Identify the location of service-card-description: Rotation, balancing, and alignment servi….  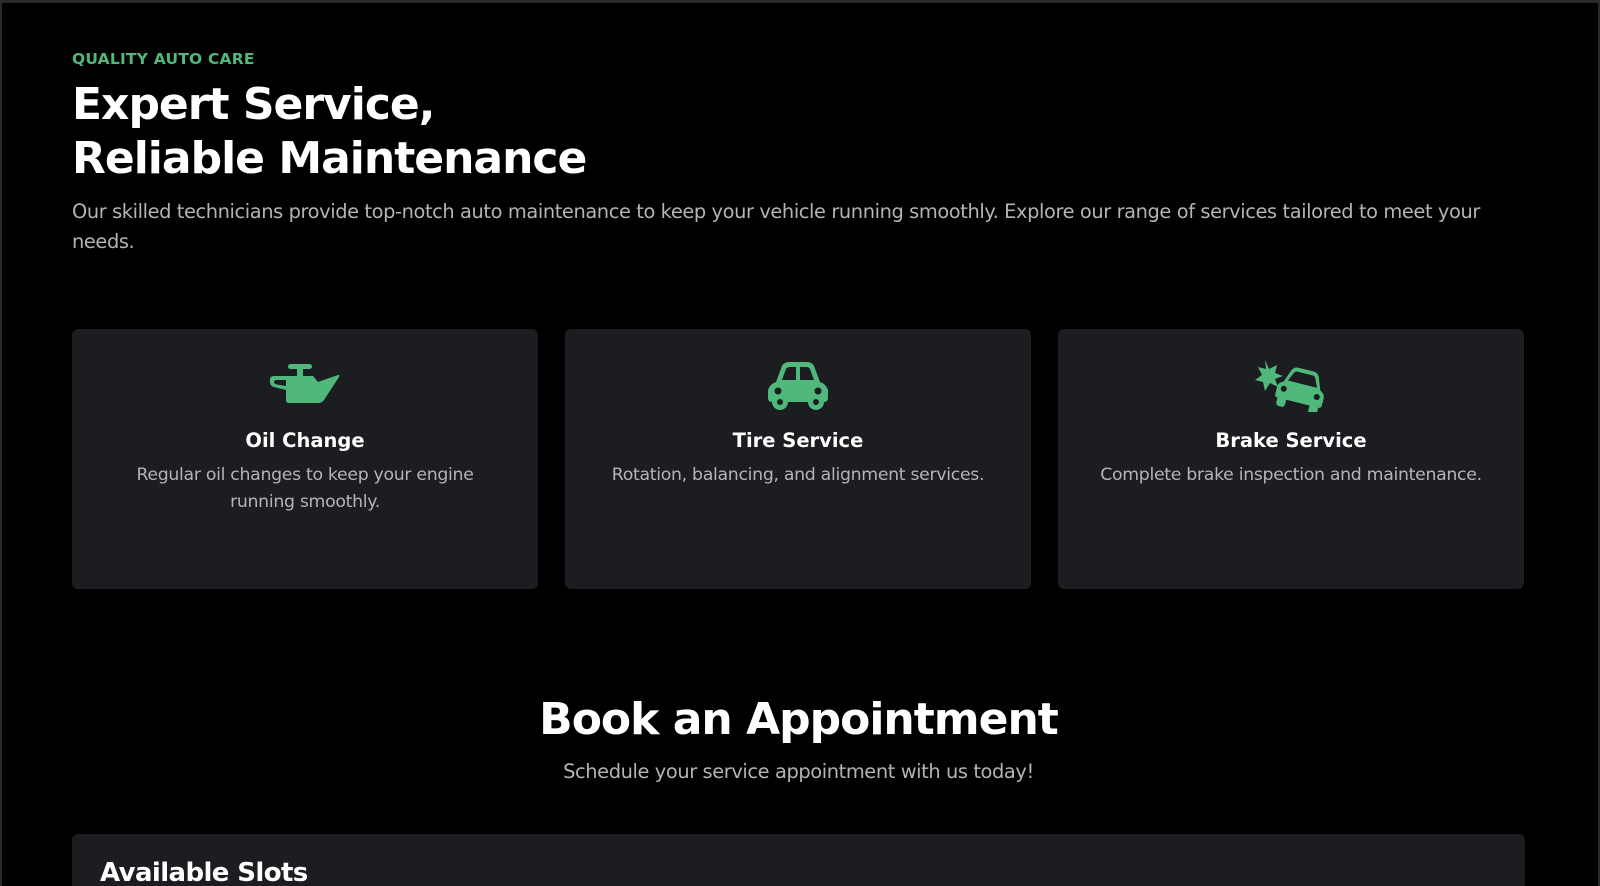
(798, 475).